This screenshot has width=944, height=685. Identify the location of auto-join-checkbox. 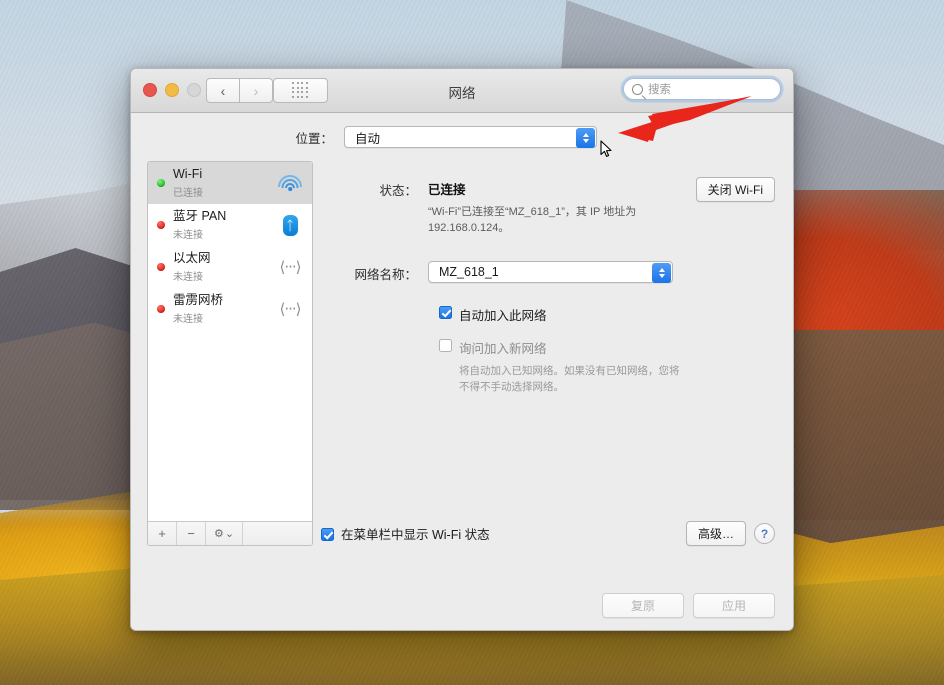
(445, 312).